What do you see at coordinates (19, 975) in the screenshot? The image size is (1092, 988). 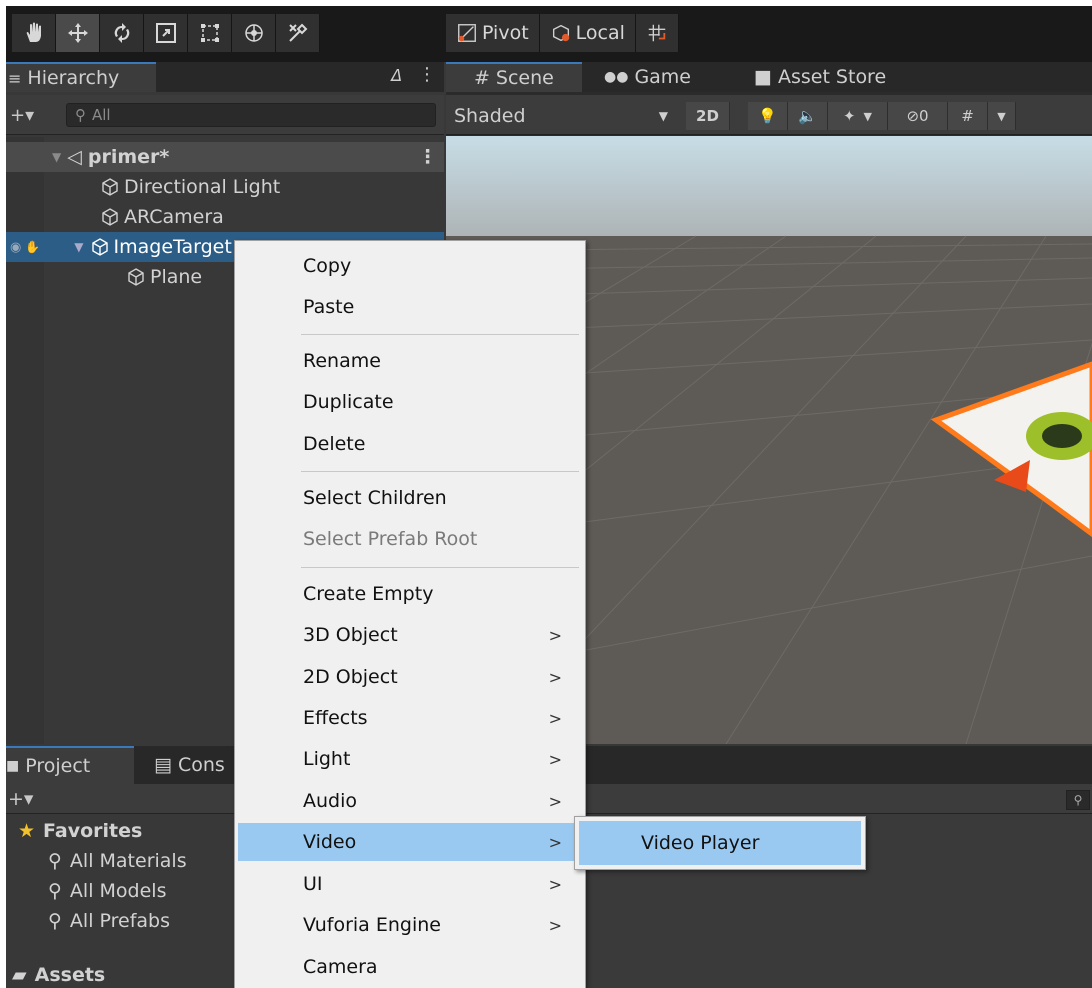 I see `folder-open-icon: ▰` at bounding box center [19, 975].